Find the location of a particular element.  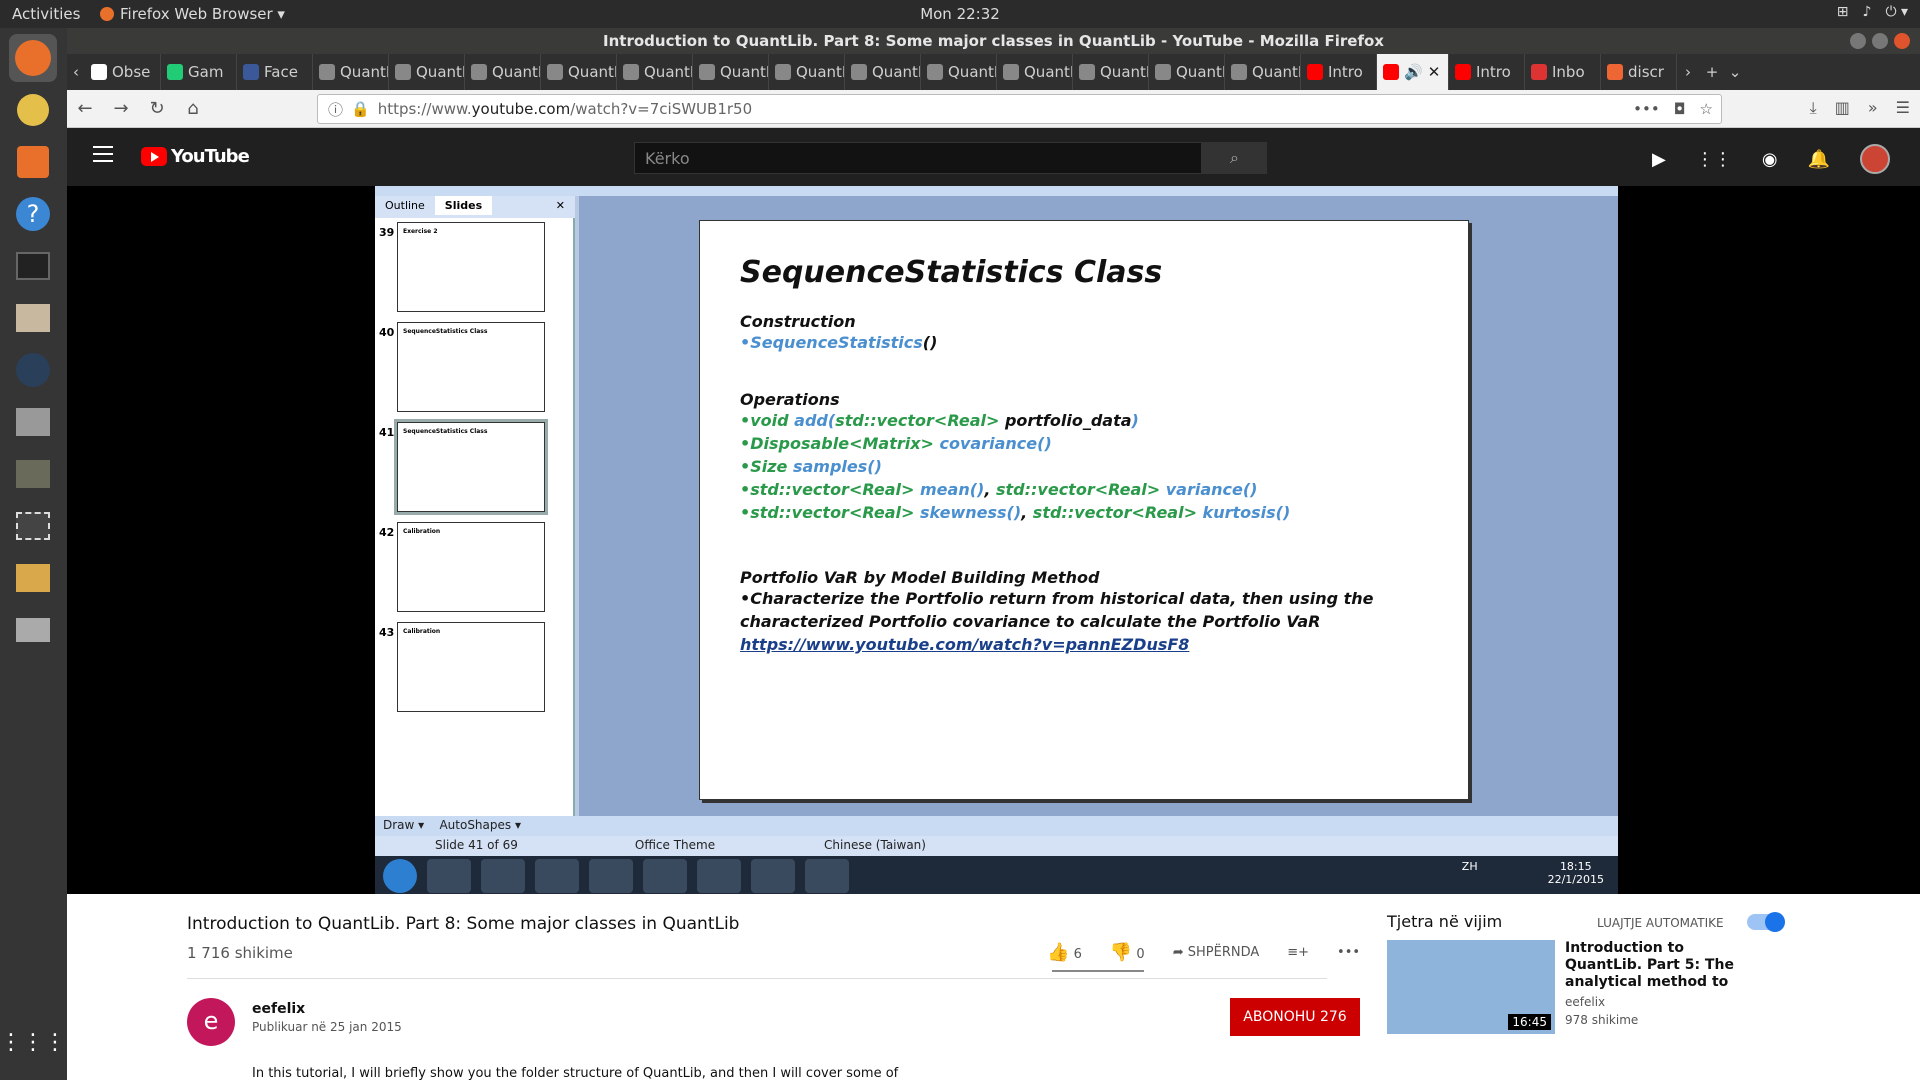

bookmark-star-icon: ☆ is located at coordinates (1706, 109).